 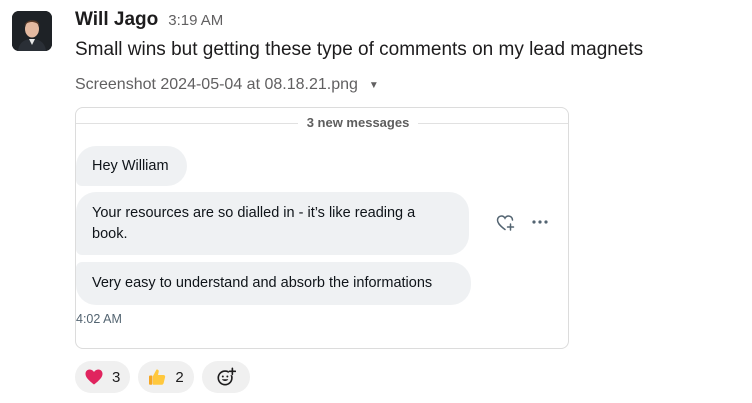 I want to click on heart-add-icon, so click(x=505, y=223).